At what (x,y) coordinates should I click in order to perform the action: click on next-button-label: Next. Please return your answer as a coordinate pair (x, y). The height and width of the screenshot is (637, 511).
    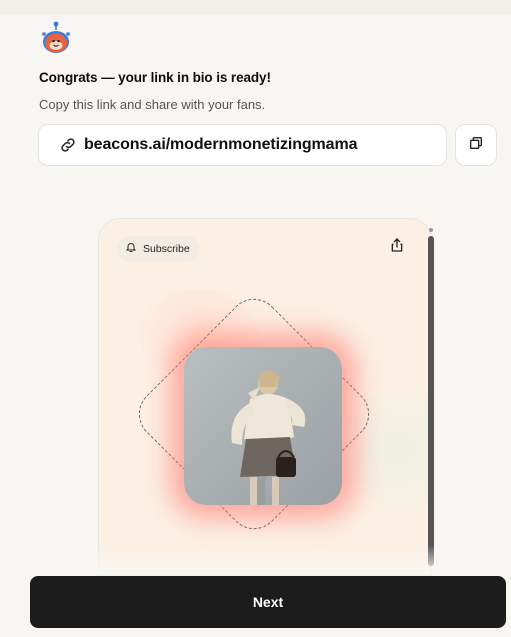
    Looking at the image, I should click on (268, 602).